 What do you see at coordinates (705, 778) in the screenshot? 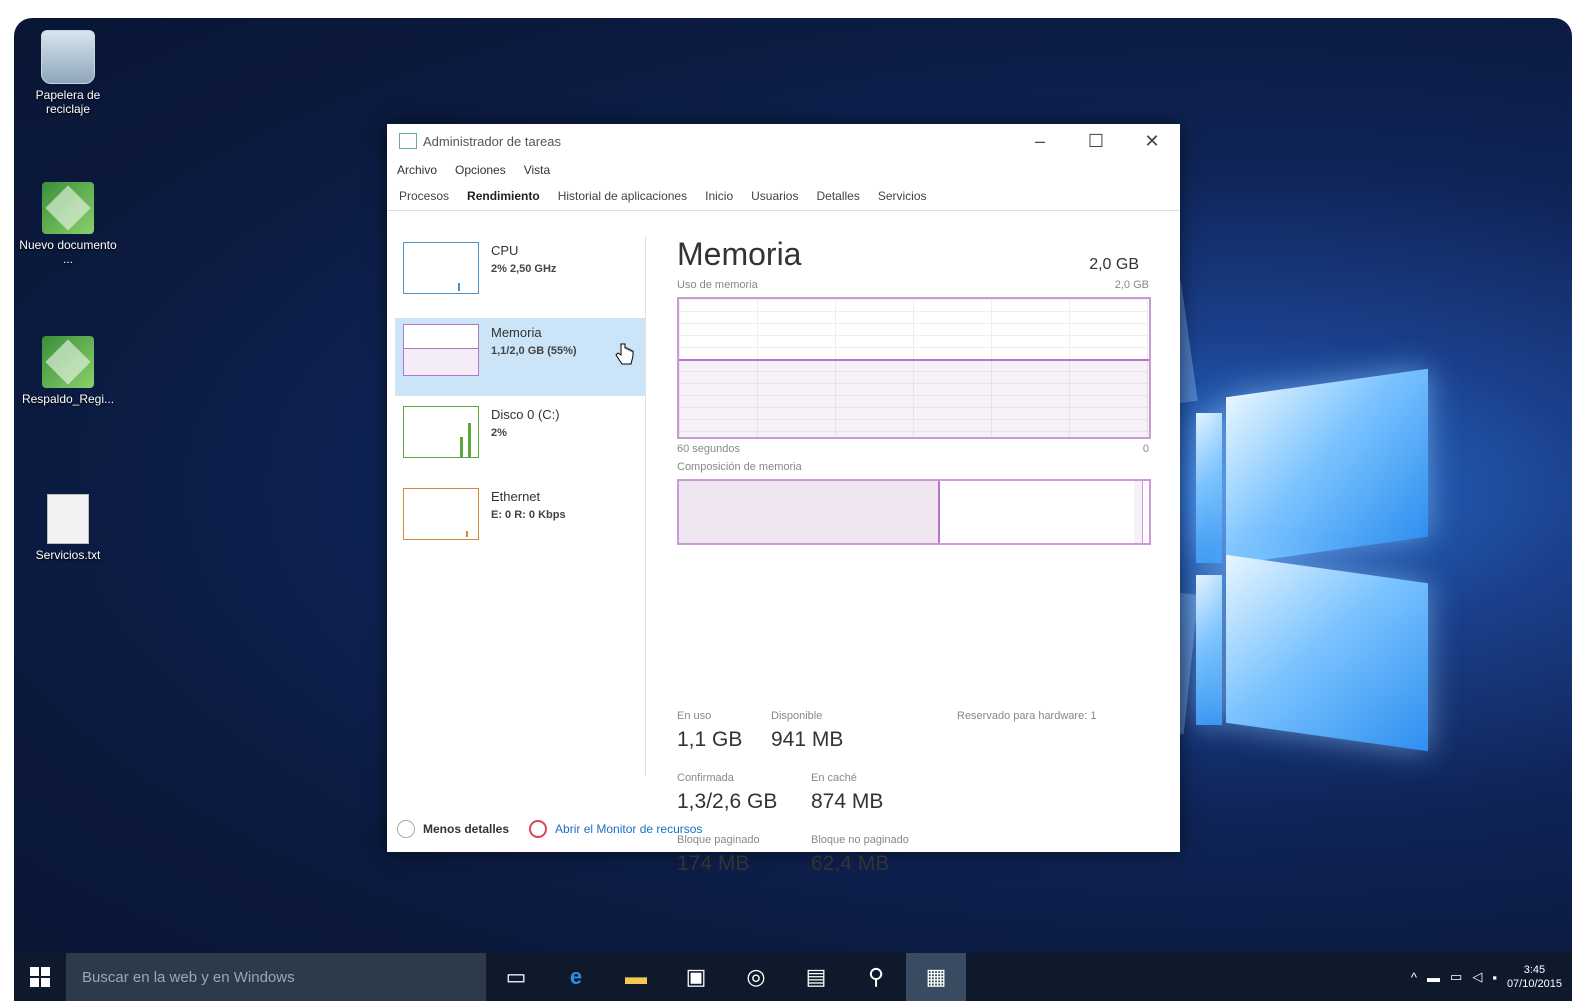
I see `stat-label: Confirmada` at bounding box center [705, 778].